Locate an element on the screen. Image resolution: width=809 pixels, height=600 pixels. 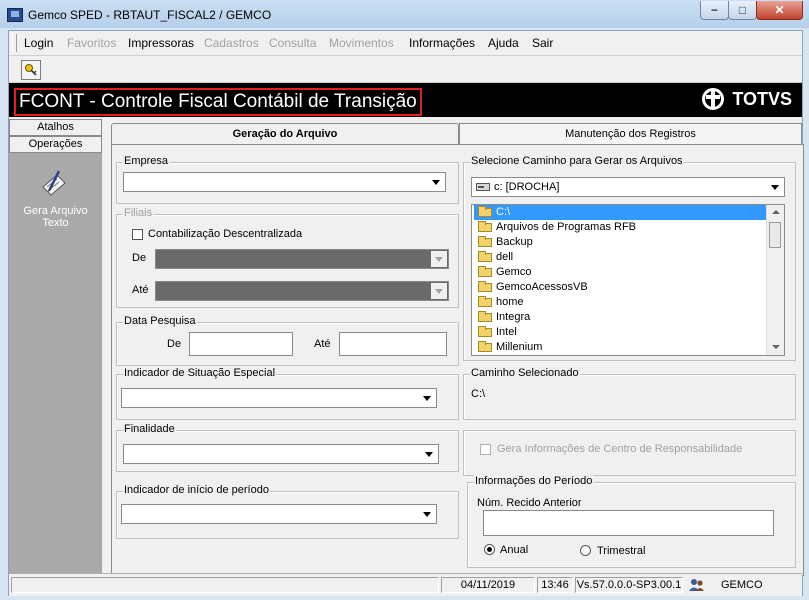
scroll-down-icon is located at coordinates (775, 346).